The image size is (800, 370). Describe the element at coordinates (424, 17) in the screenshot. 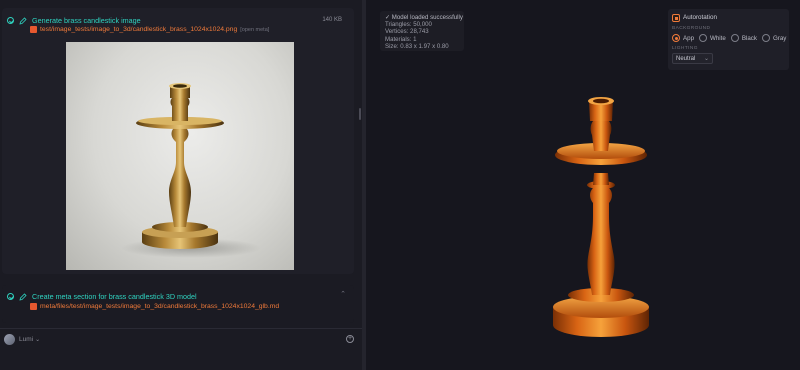

I see `status-text: ✓ Model loaded successfully` at that location.